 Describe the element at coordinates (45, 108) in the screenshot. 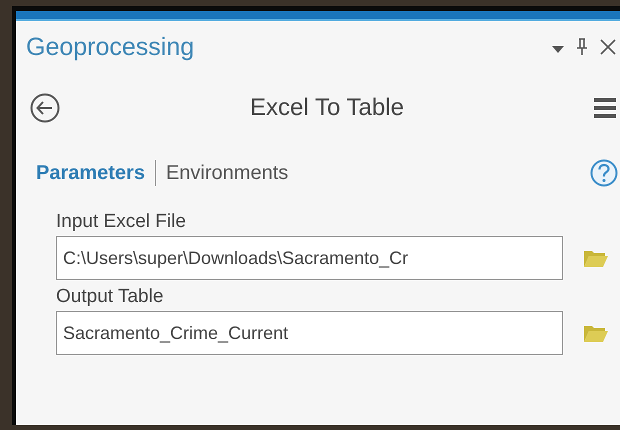

I see `back-icon` at that location.